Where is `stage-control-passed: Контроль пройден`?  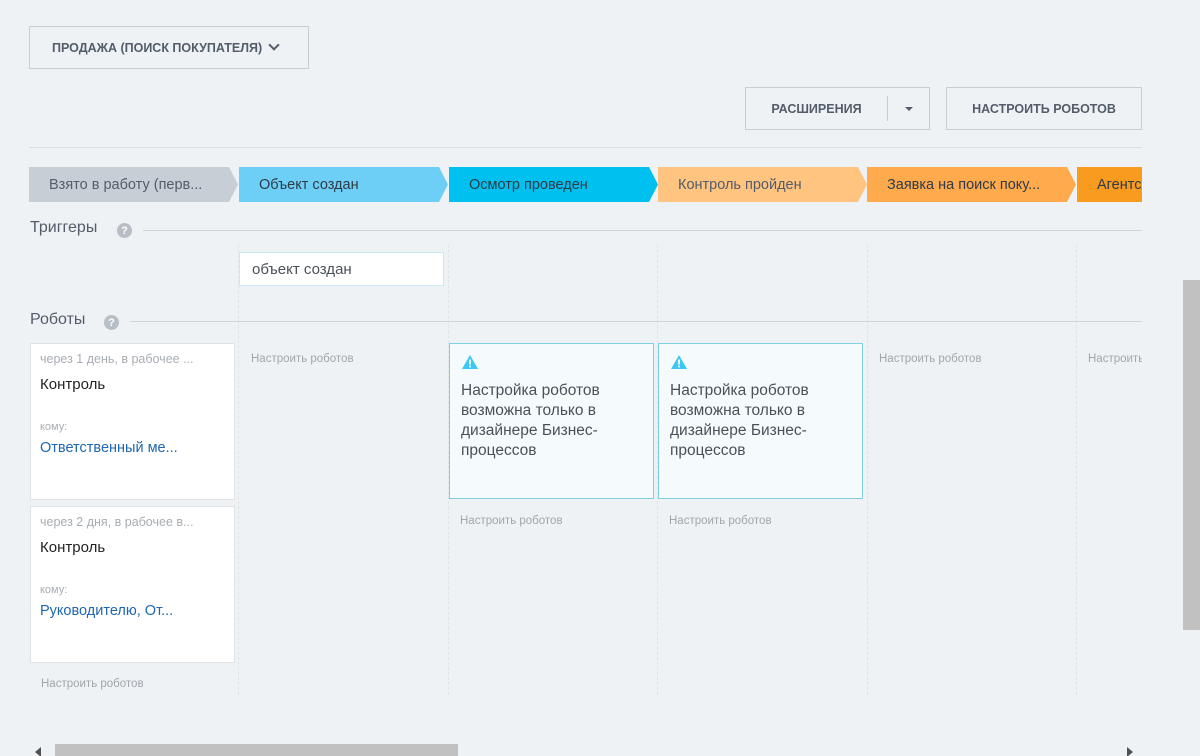 stage-control-passed: Контроль пройден is located at coordinates (762, 184).